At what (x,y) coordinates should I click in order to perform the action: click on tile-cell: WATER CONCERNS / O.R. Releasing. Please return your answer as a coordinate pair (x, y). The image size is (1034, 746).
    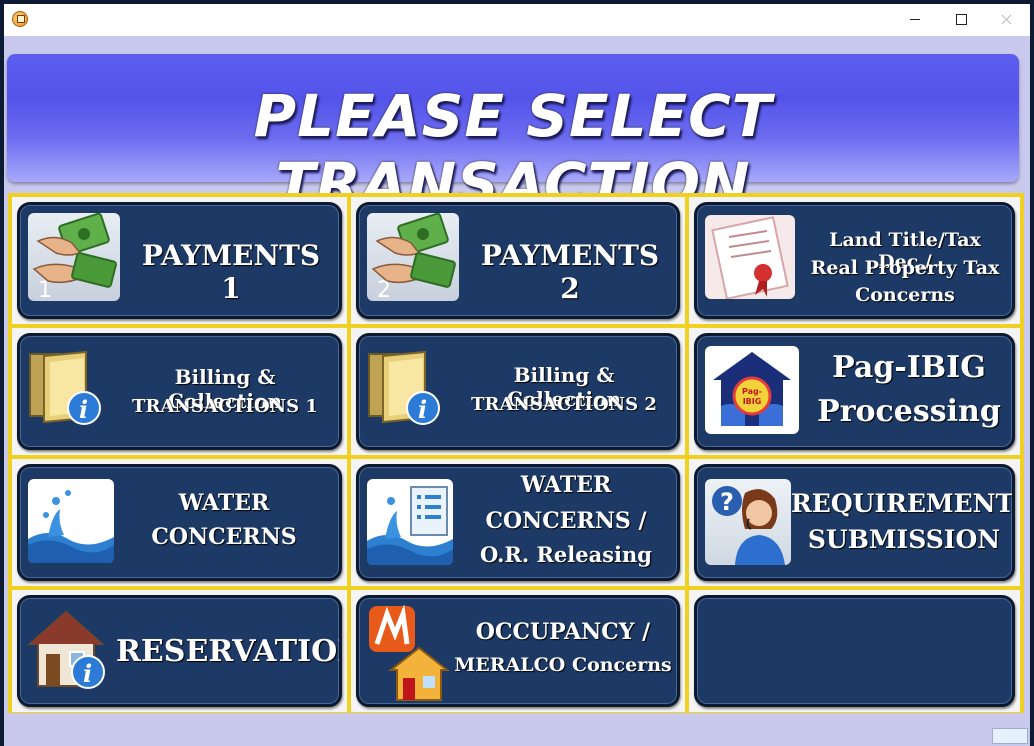
    Looking at the image, I should click on (518, 522).